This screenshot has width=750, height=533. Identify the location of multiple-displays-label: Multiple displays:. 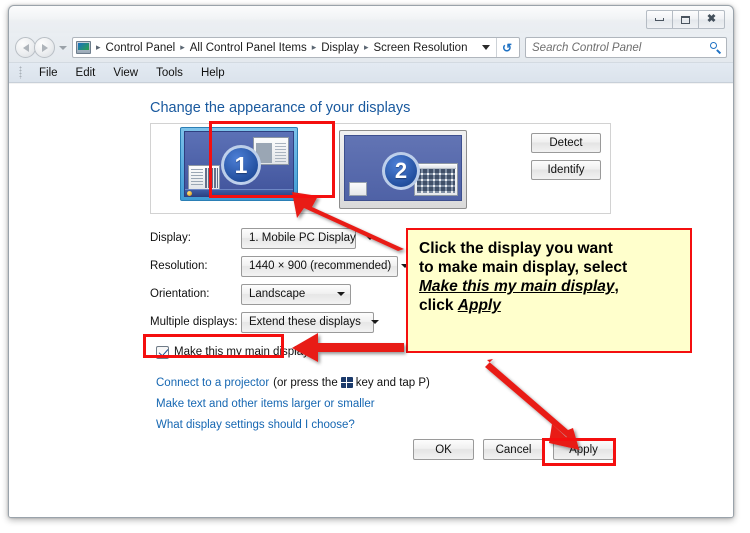
(194, 322).